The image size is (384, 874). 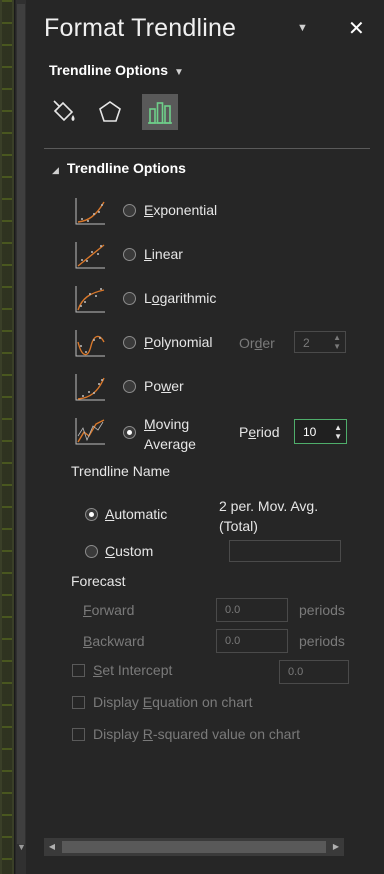 I want to click on pane-title: Format Trendline, so click(x=140, y=28).